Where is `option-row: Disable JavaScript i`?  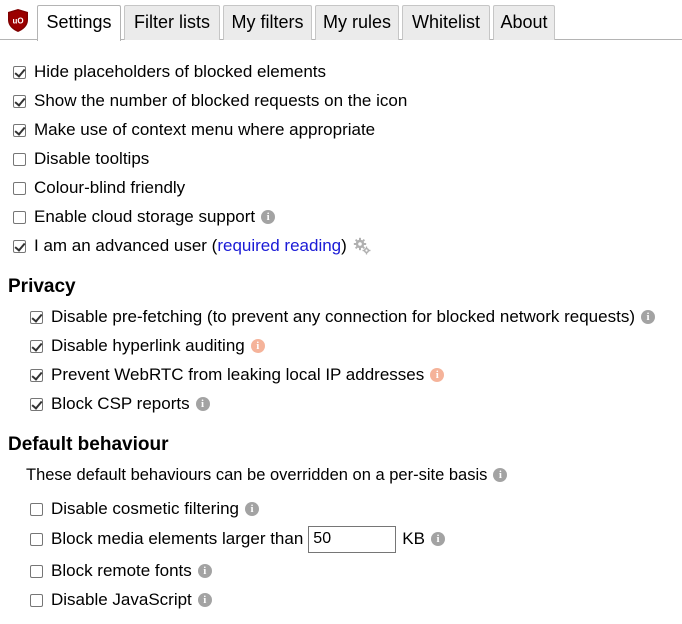 option-row: Disable JavaScript i is located at coordinates (121, 600).